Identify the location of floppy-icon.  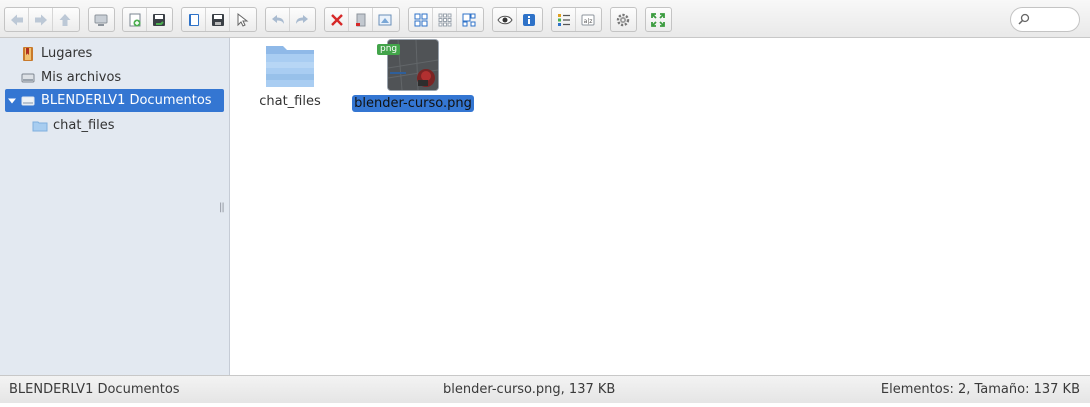
(217, 19).